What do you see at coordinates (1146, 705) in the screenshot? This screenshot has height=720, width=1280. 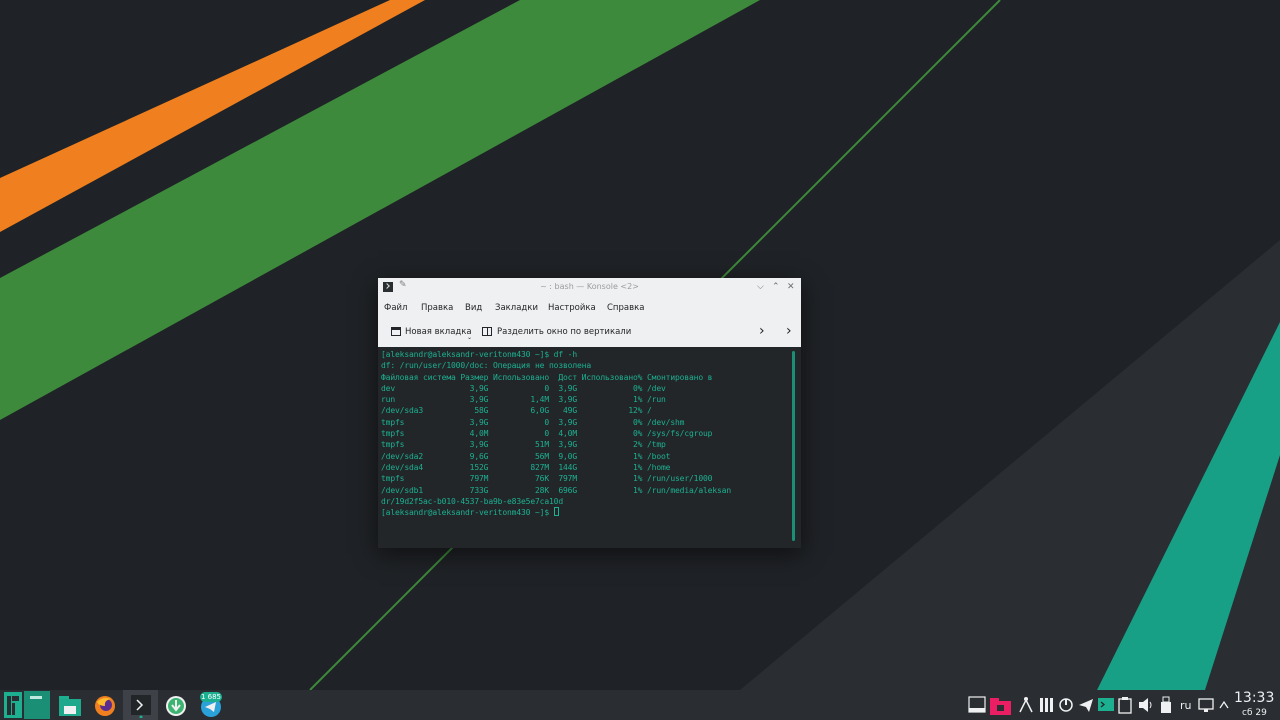 I see `volume-icon` at bounding box center [1146, 705].